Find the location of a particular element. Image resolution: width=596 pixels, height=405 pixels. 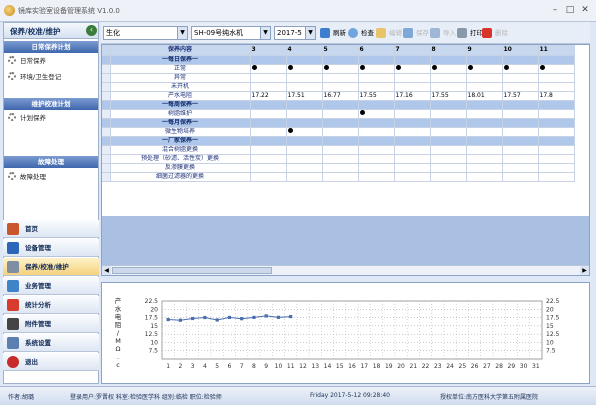

import-button: 导入 is located at coordinates (443, 33).